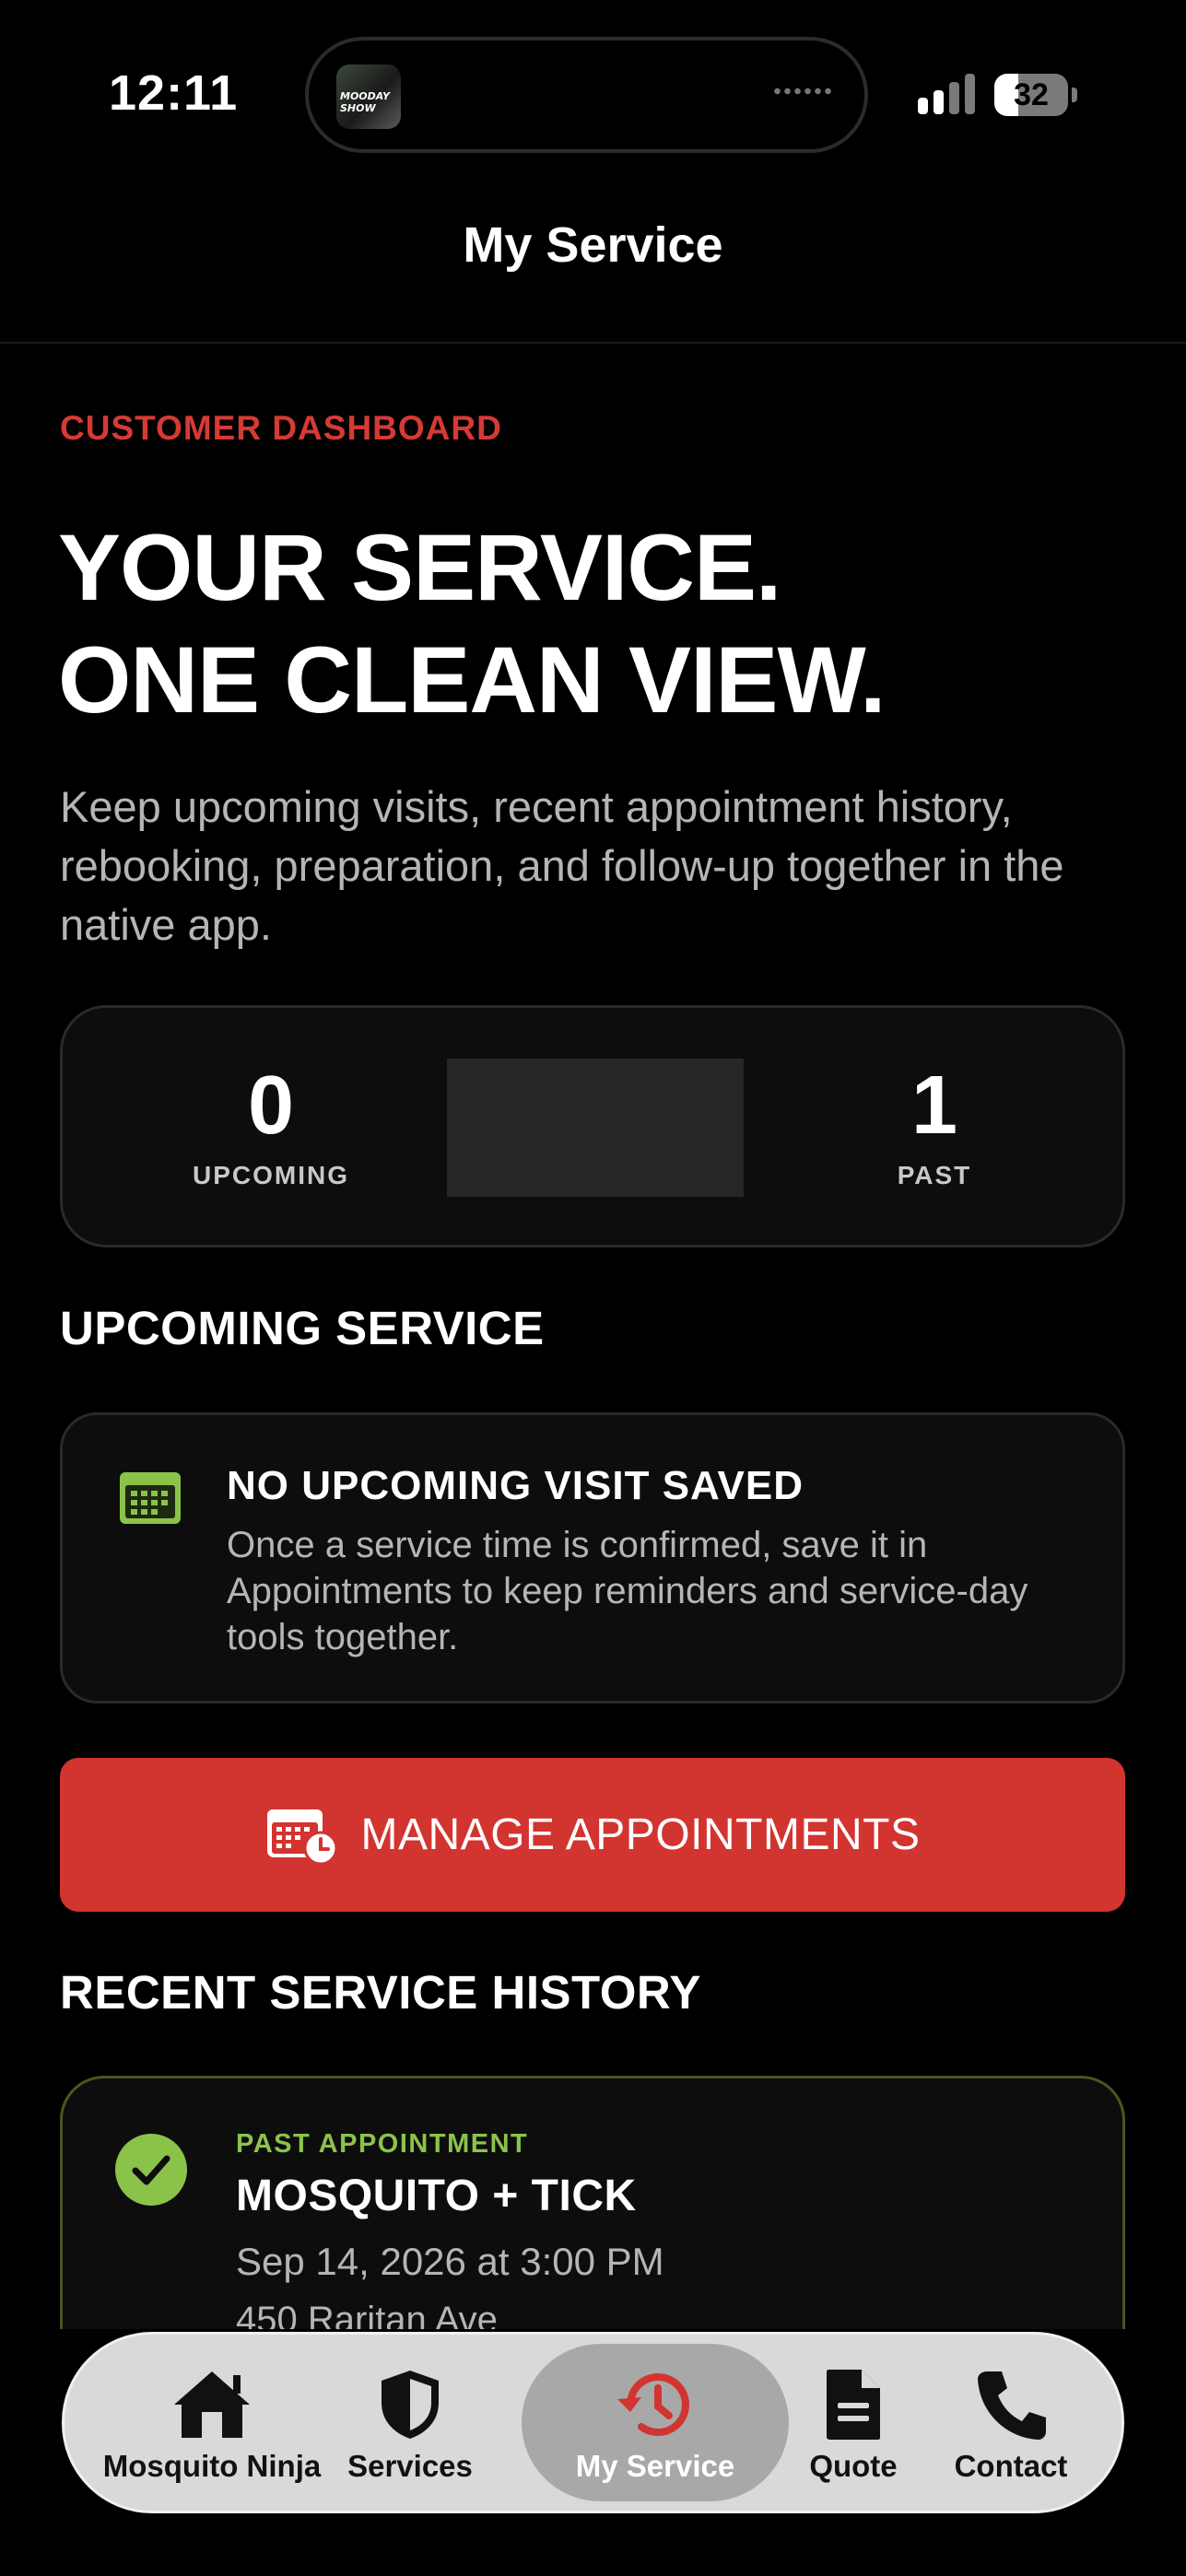  I want to click on document-icon, so click(853, 2405).